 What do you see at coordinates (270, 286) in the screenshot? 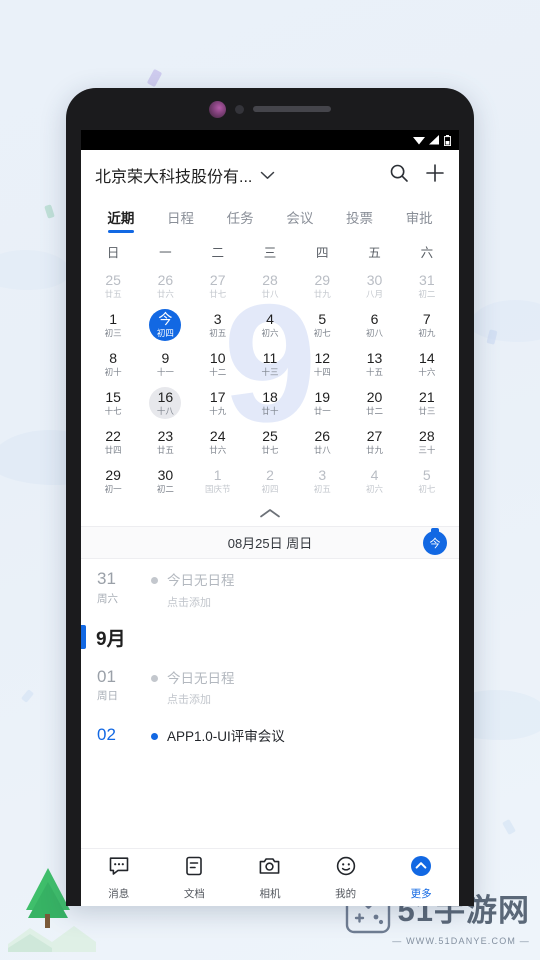
I see `calendar-day-cell: 28 廿八` at bounding box center [270, 286].